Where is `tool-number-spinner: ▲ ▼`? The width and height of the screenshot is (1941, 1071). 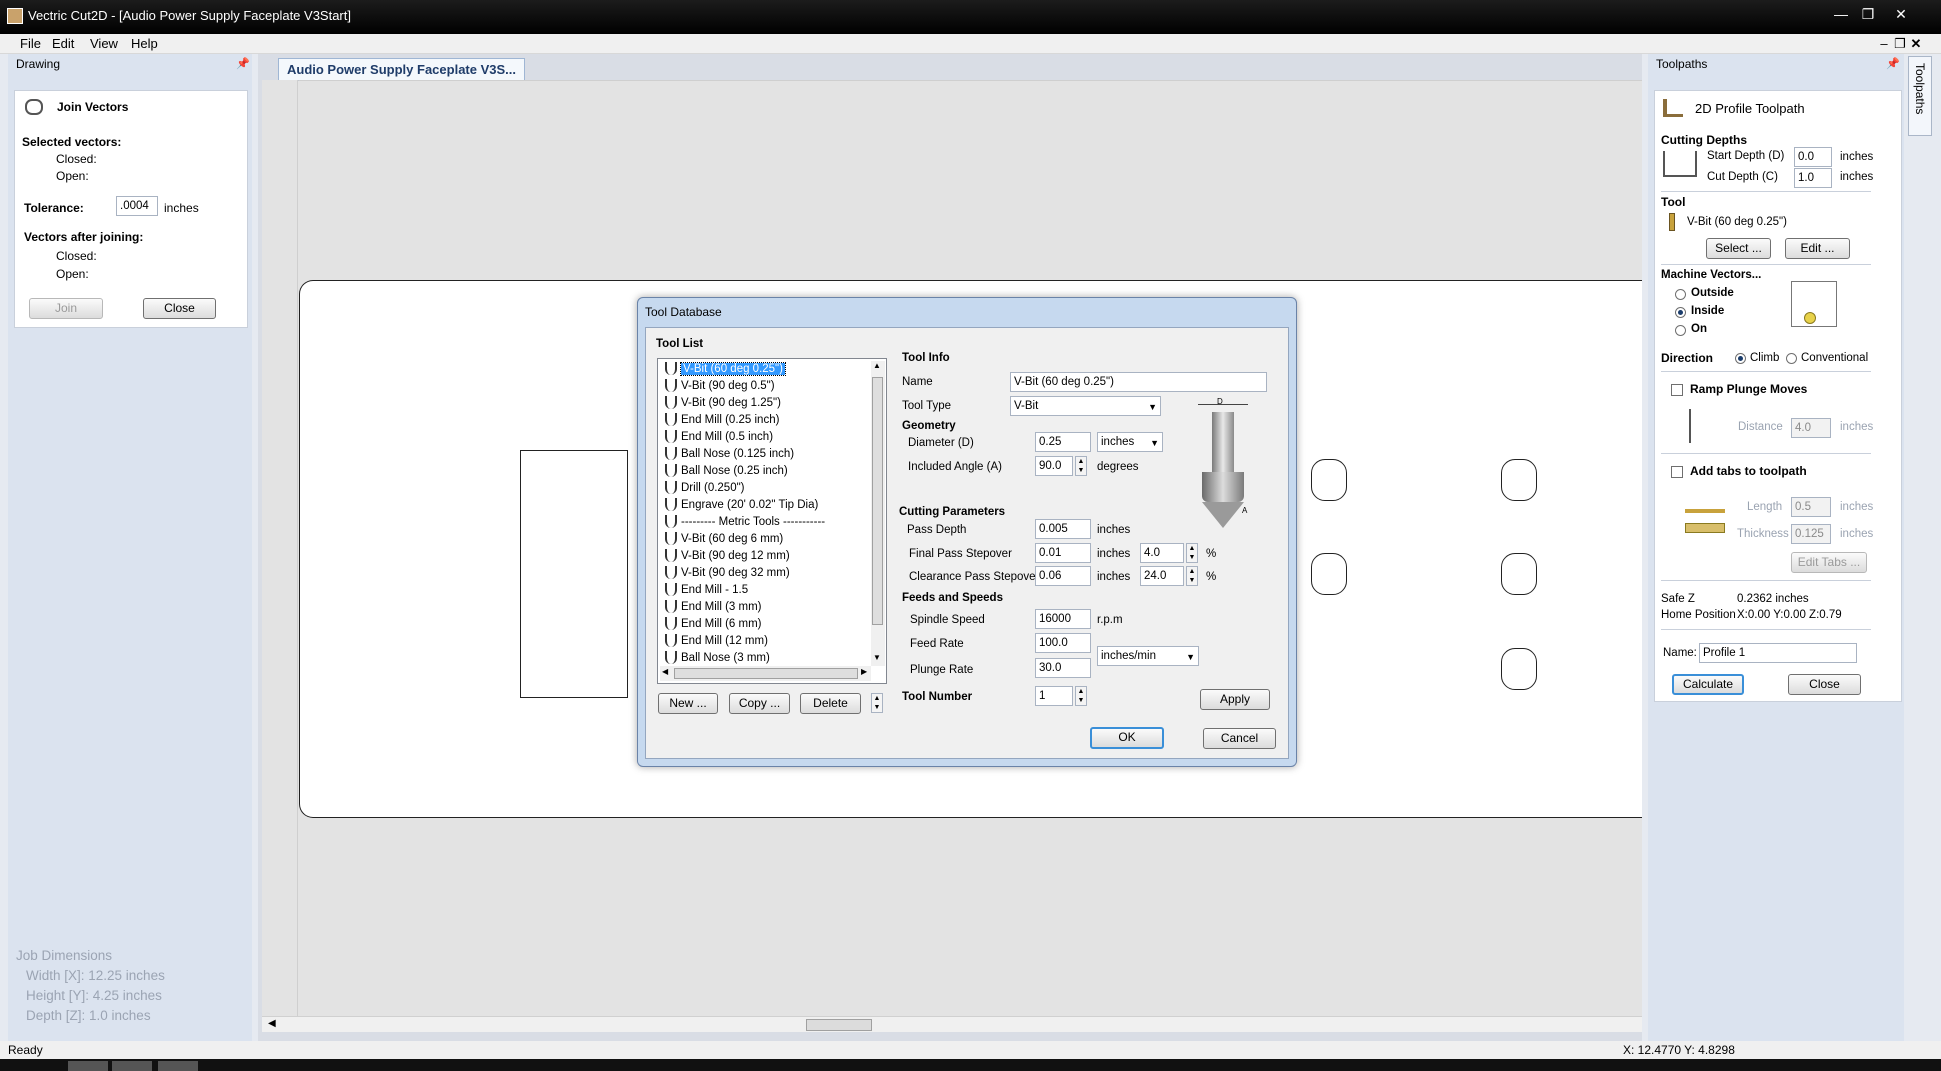
tool-number-spinner: ▲ ▼ is located at coordinates (1081, 696).